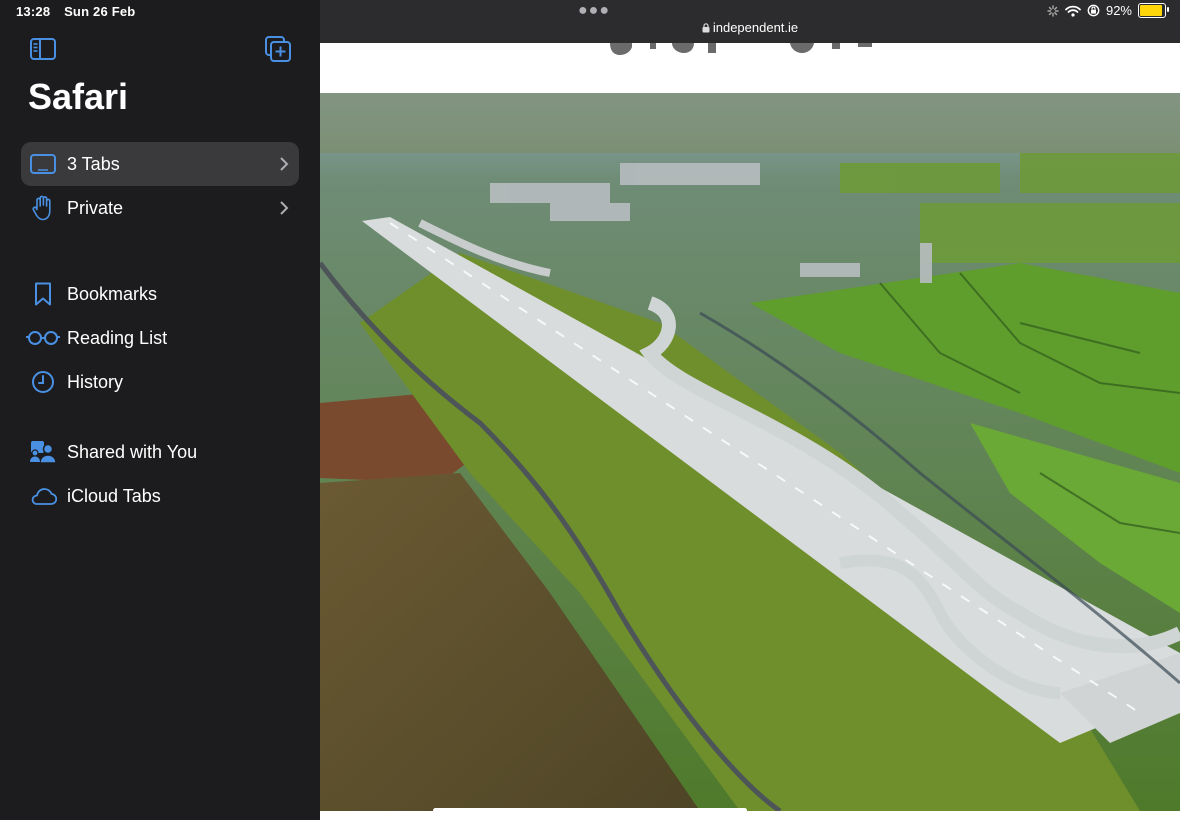  What do you see at coordinates (117, 337) in the screenshot?
I see `sidebar-item-label: Reading List` at bounding box center [117, 337].